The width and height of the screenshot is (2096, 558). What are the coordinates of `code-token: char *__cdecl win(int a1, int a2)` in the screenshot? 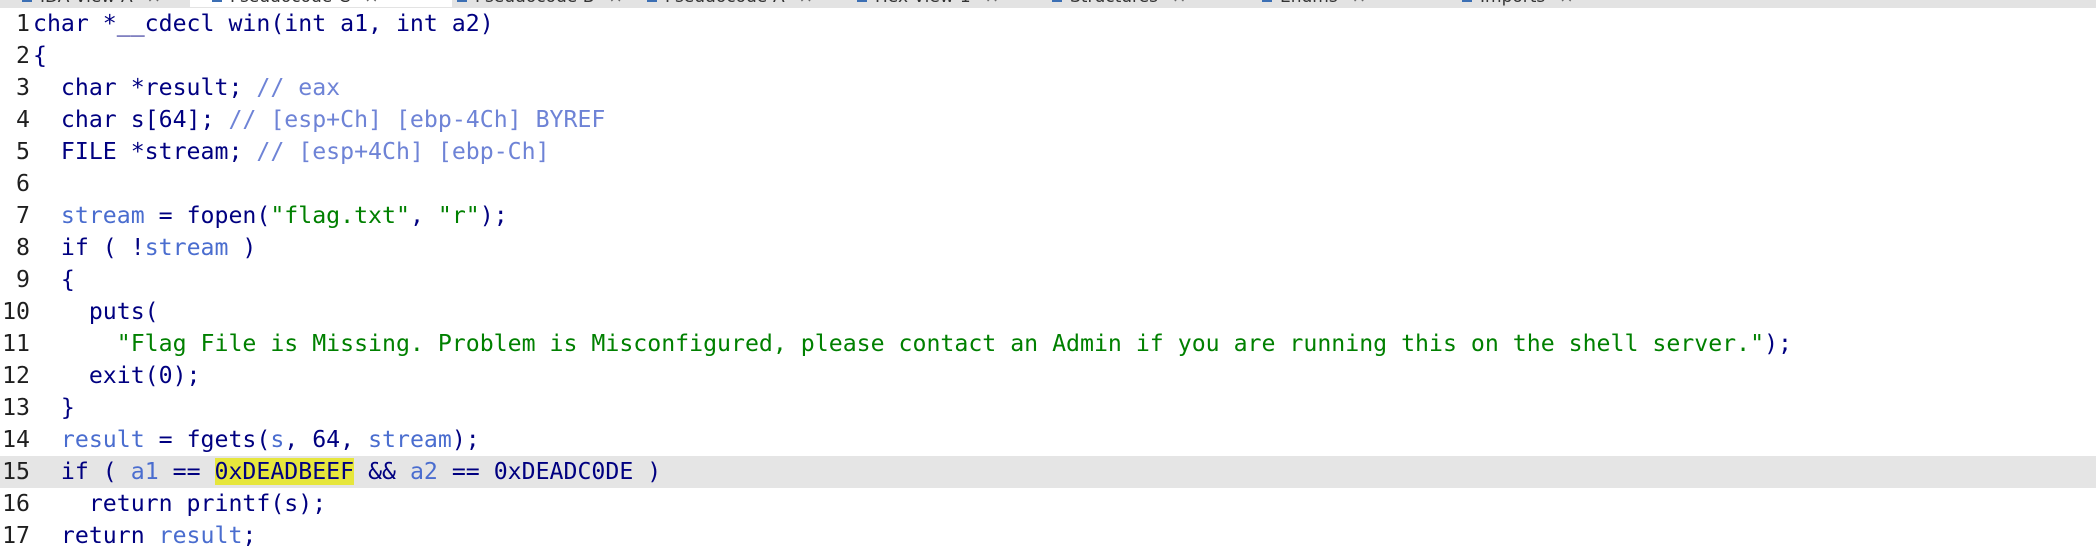 It's located at (263, 23).